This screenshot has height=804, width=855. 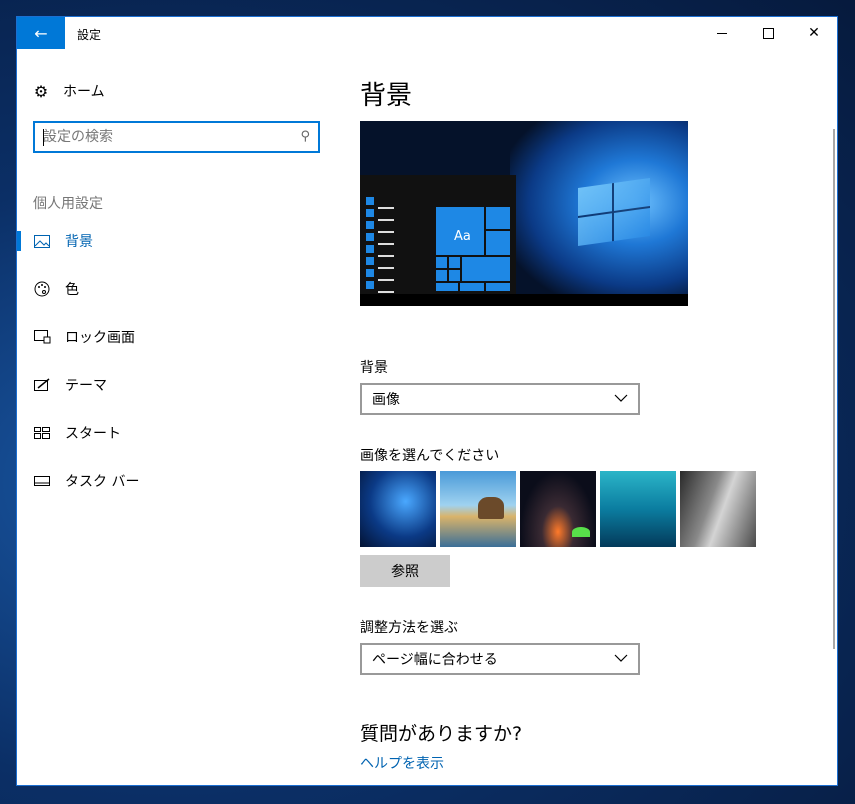 What do you see at coordinates (42, 433) in the screenshot?
I see `start-icon` at bounding box center [42, 433].